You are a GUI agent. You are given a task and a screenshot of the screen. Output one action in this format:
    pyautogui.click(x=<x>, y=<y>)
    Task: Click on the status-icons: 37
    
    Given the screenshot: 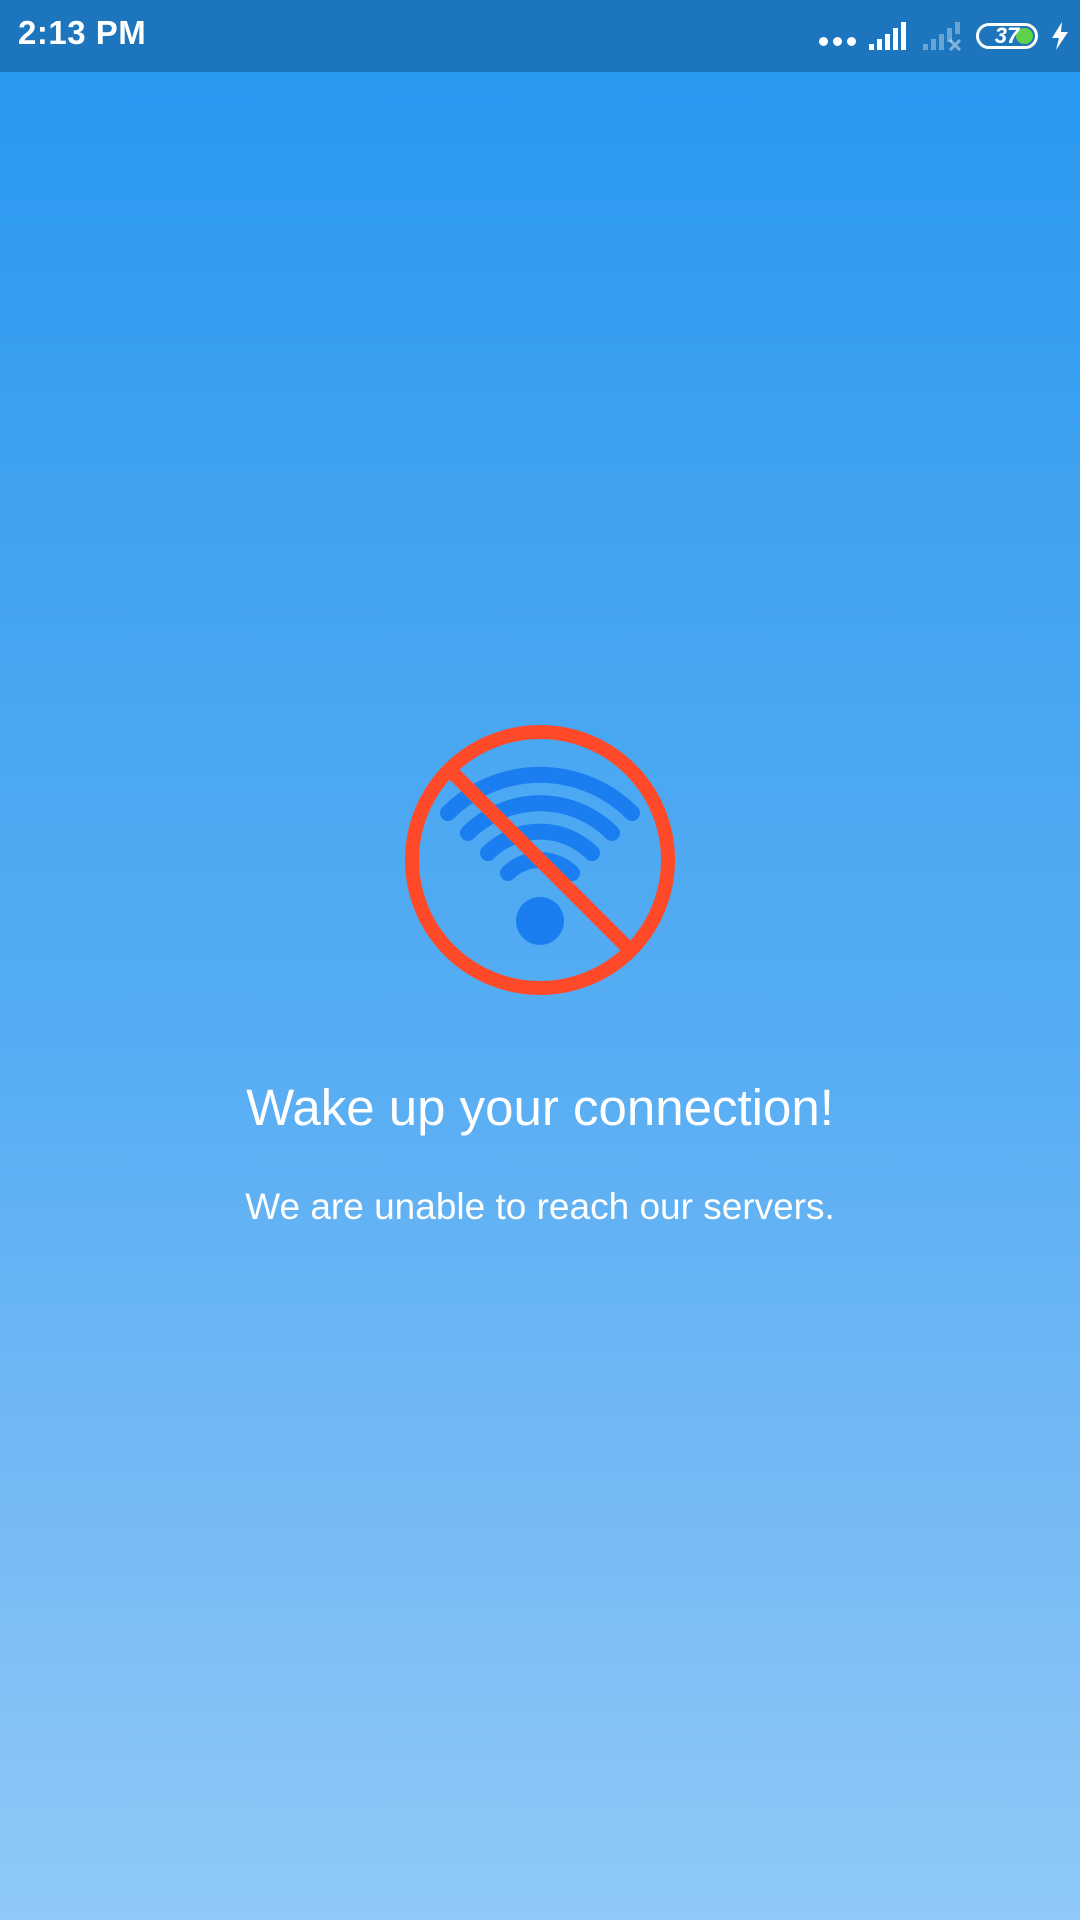 What is the action you would take?
    pyautogui.click(x=936, y=36)
    